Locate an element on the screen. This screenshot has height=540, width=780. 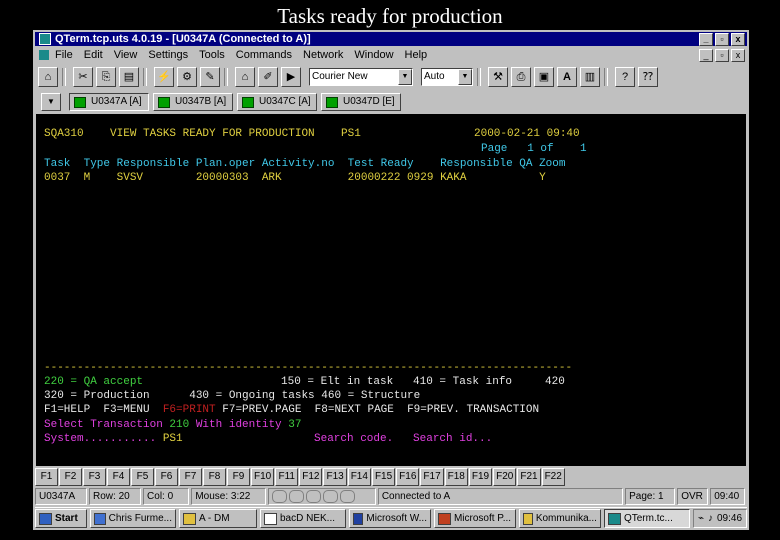
menu-settings: Settings is located at coordinates (168, 55).